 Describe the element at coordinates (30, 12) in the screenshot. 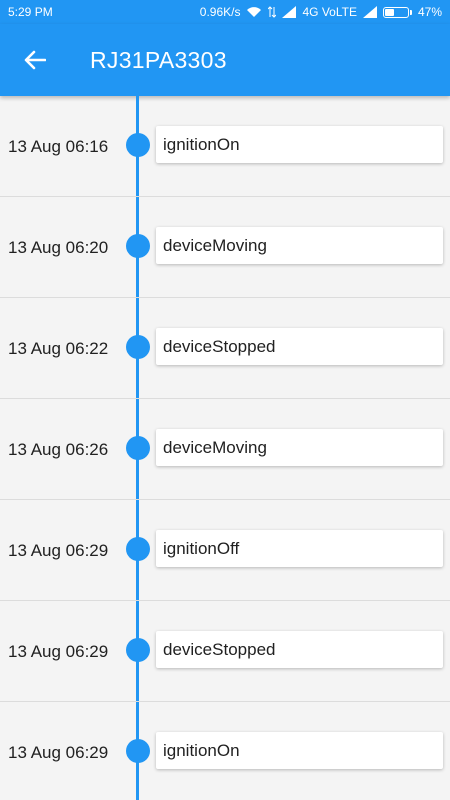

I see `status-time: 5:29 PM` at that location.